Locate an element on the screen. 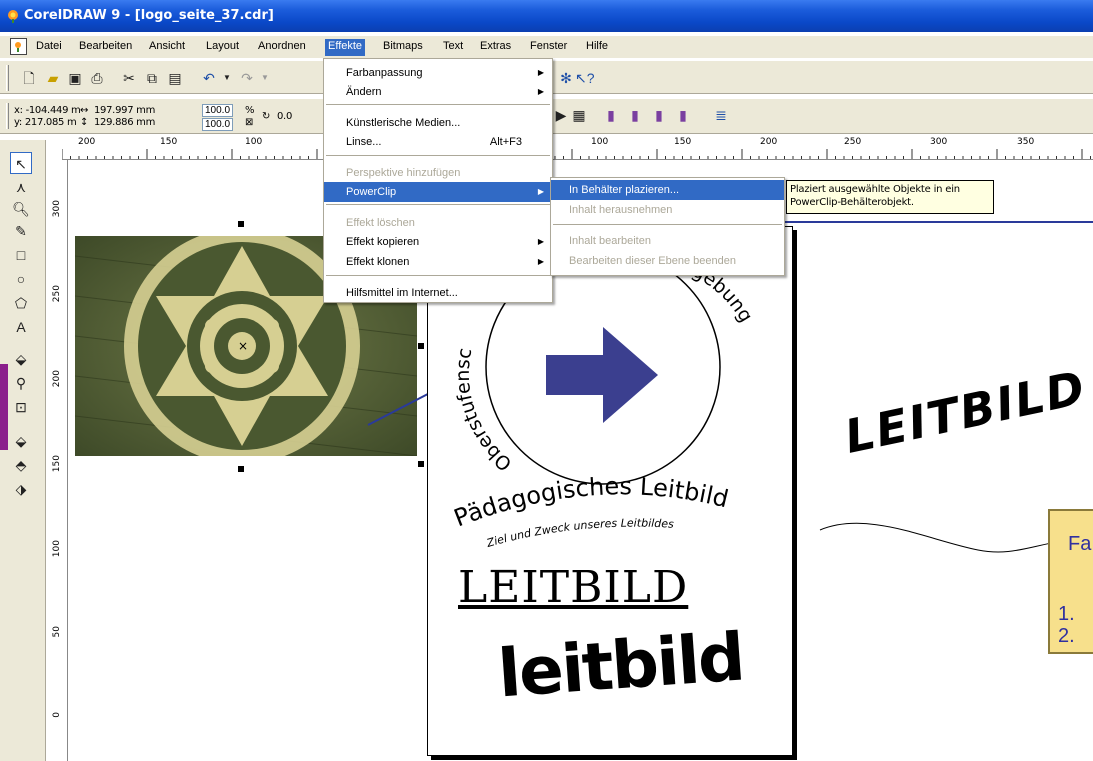  ruler-tick-label: 100 is located at coordinates (600, 142).